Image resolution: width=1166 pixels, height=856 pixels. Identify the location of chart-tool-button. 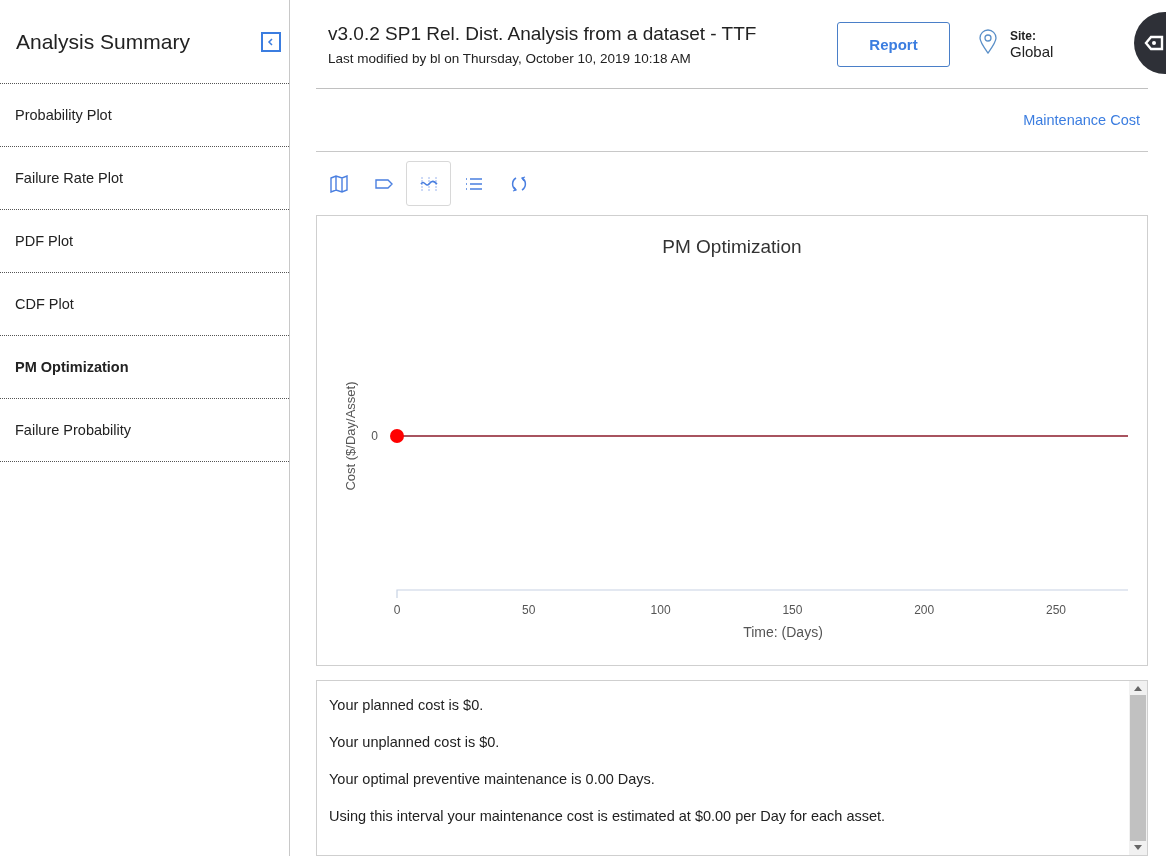
(428, 183).